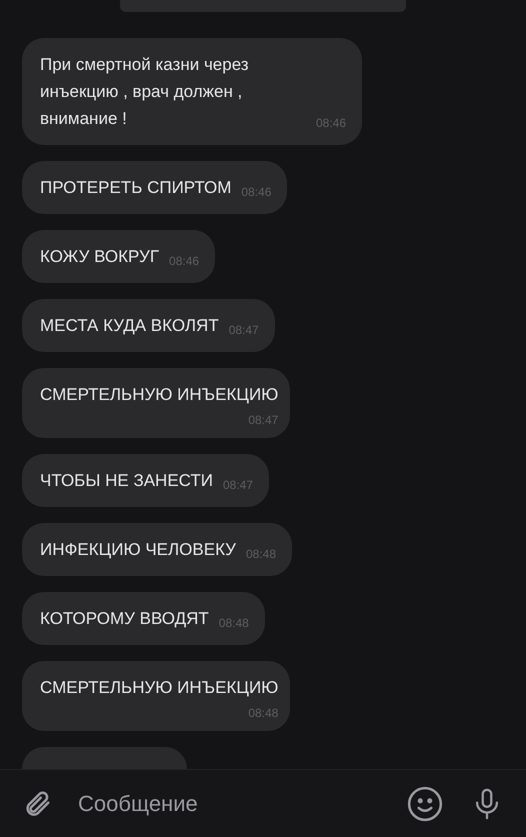 The width and height of the screenshot is (526, 837). I want to click on message-text: При смертной казни через инъекцию , врач должен , внимание !, so click(145, 92).